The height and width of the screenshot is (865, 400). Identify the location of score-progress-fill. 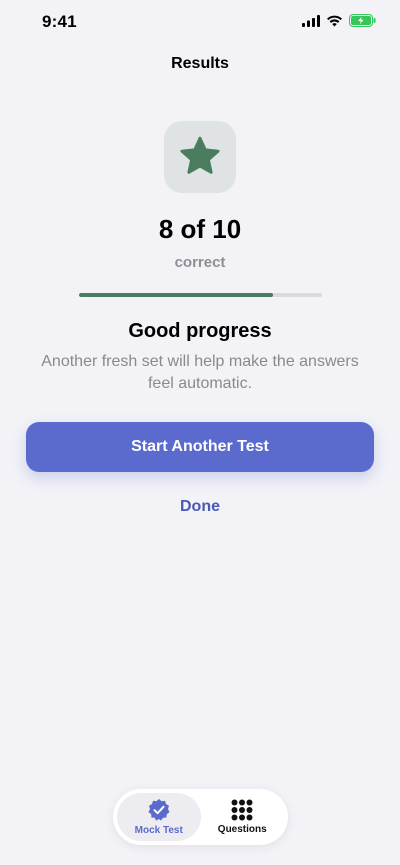
(176, 295).